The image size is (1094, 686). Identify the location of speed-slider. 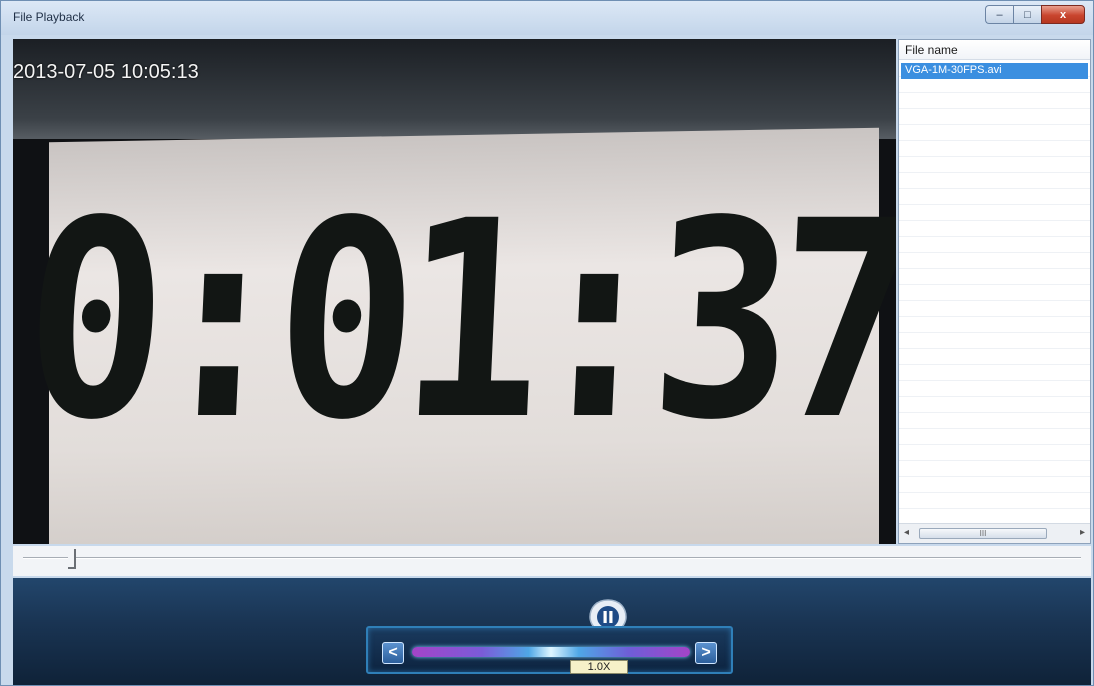
(551, 652).